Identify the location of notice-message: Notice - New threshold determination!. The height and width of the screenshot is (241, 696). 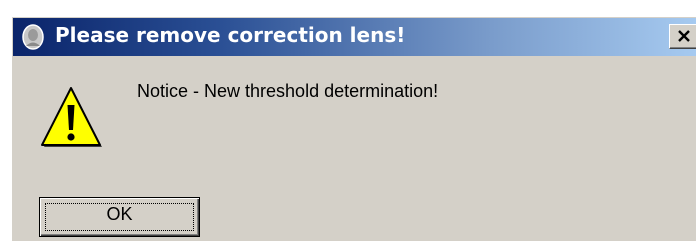
(288, 91).